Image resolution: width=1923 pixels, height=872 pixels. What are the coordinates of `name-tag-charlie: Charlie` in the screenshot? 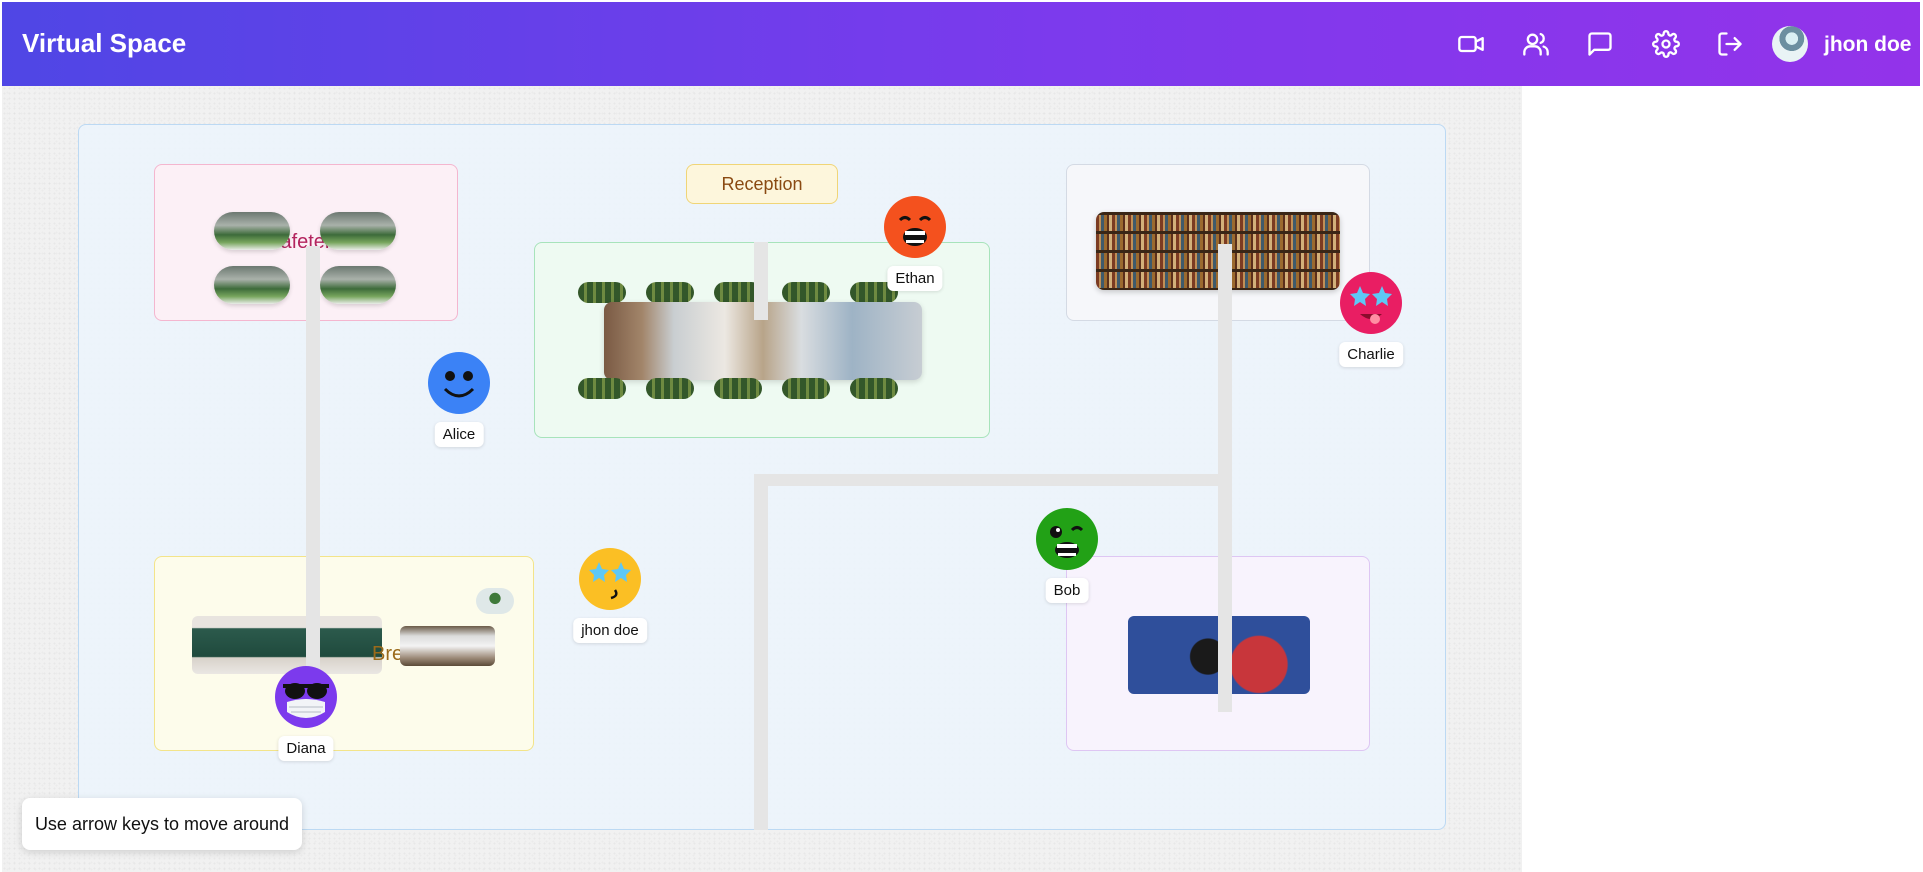 It's located at (1371, 354).